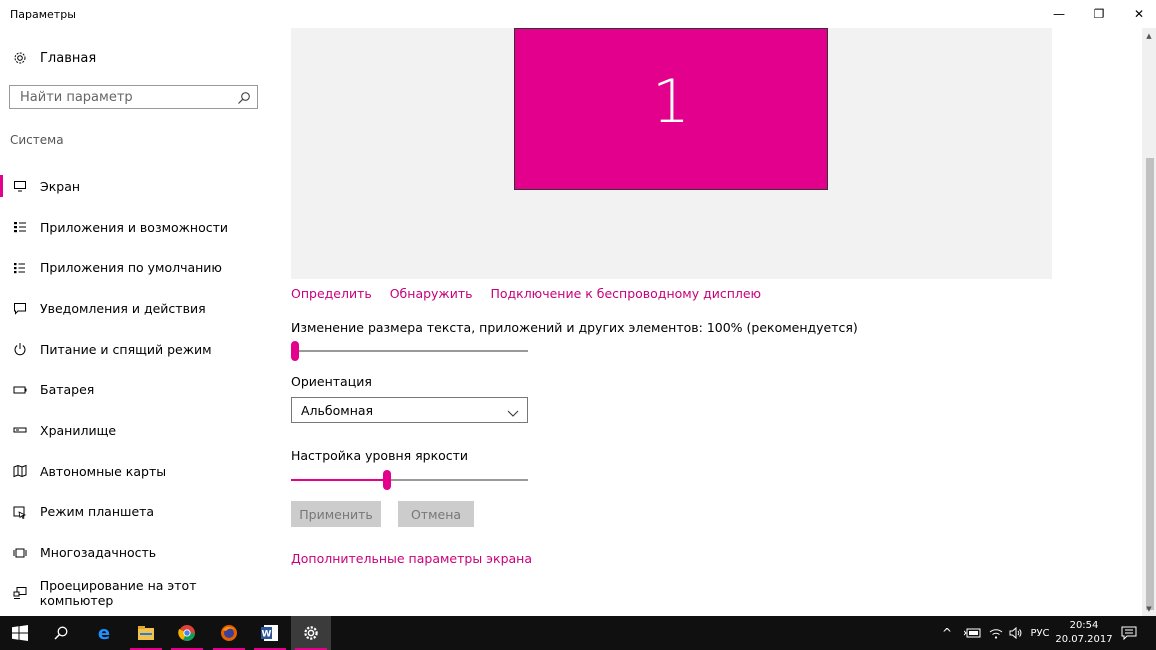 This screenshot has height=650, width=1156. I want to click on word-icon: W, so click(270, 633).